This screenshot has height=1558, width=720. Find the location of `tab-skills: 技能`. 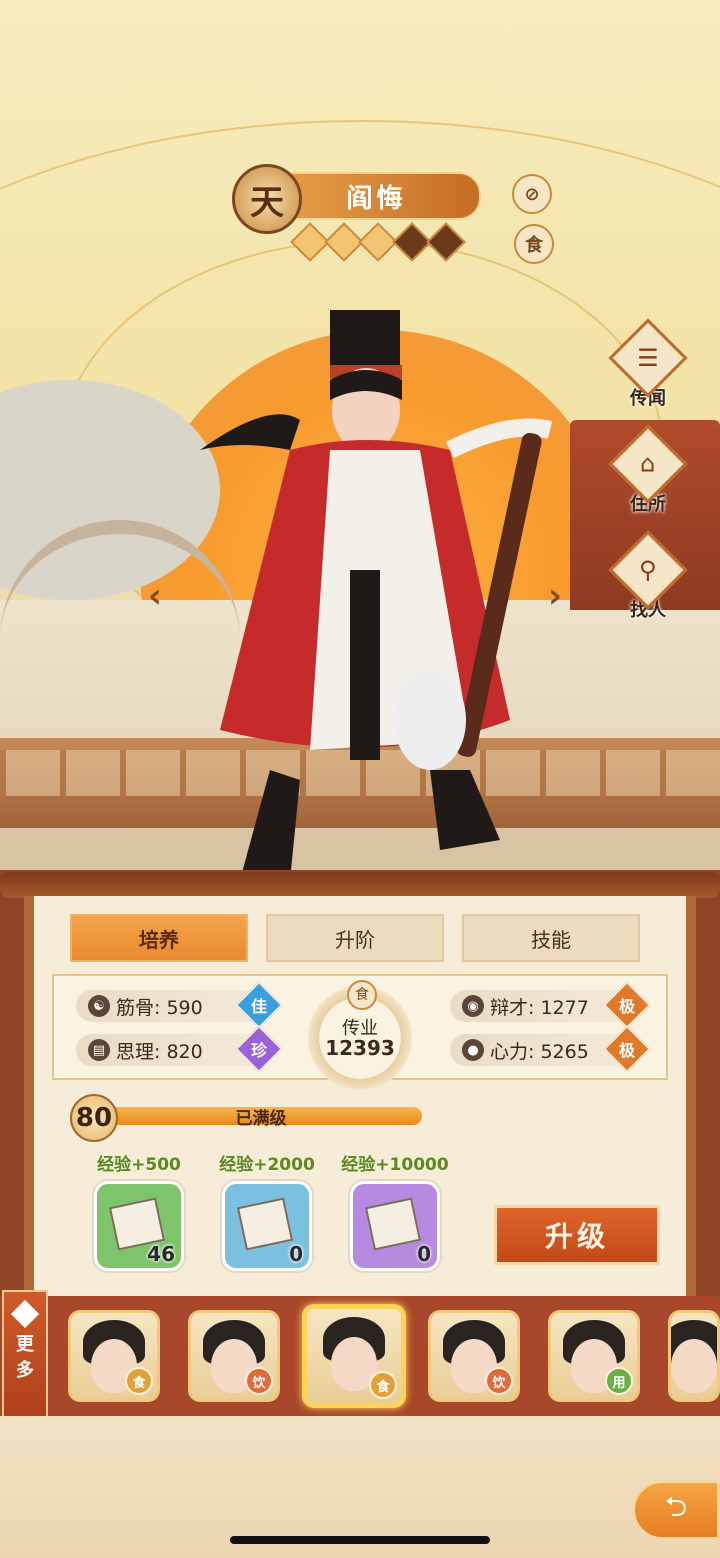

tab-skills: 技能 is located at coordinates (551, 938).